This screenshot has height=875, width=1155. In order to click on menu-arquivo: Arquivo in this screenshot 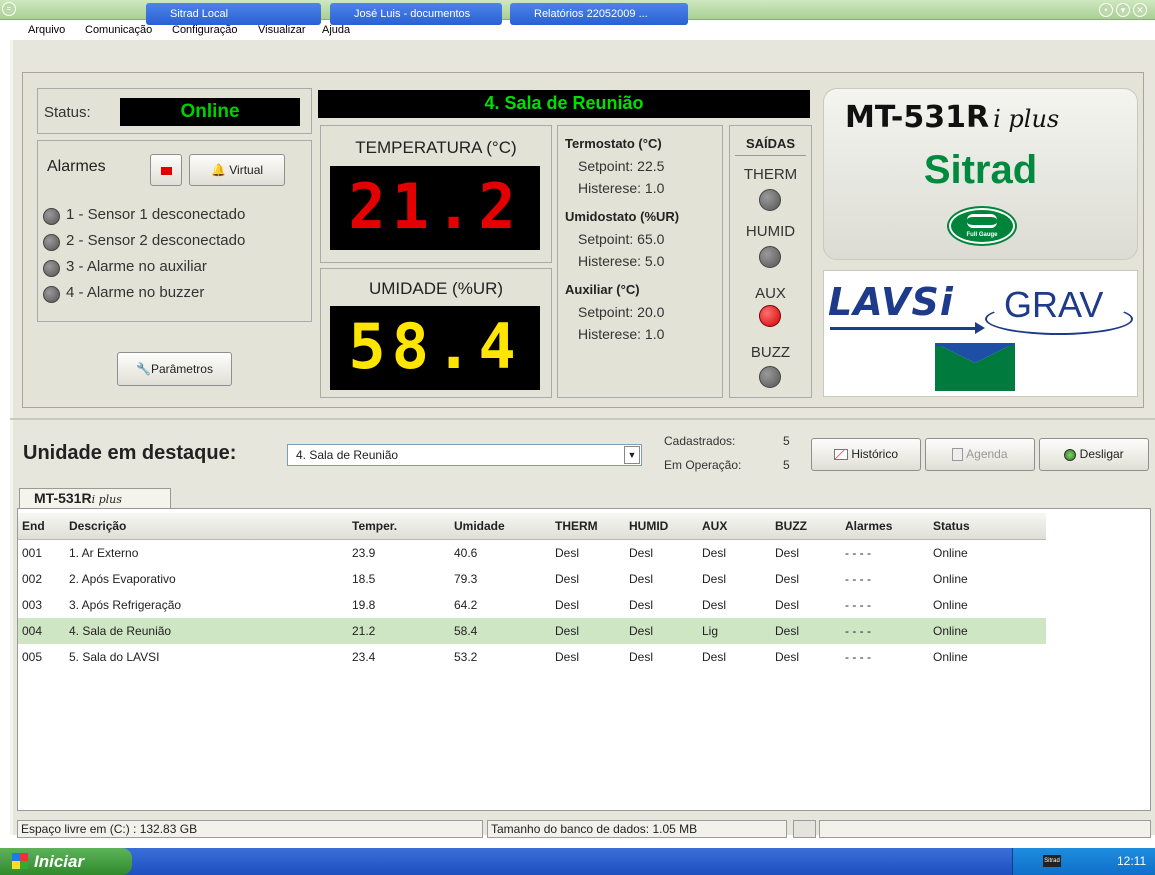, I will do `click(46, 30)`.